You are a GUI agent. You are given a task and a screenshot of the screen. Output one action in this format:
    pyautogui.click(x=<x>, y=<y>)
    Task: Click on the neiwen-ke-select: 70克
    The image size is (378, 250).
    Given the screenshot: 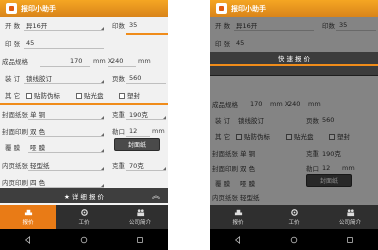 What is the action you would take?
    pyautogui.click(x=136, y=165)
    